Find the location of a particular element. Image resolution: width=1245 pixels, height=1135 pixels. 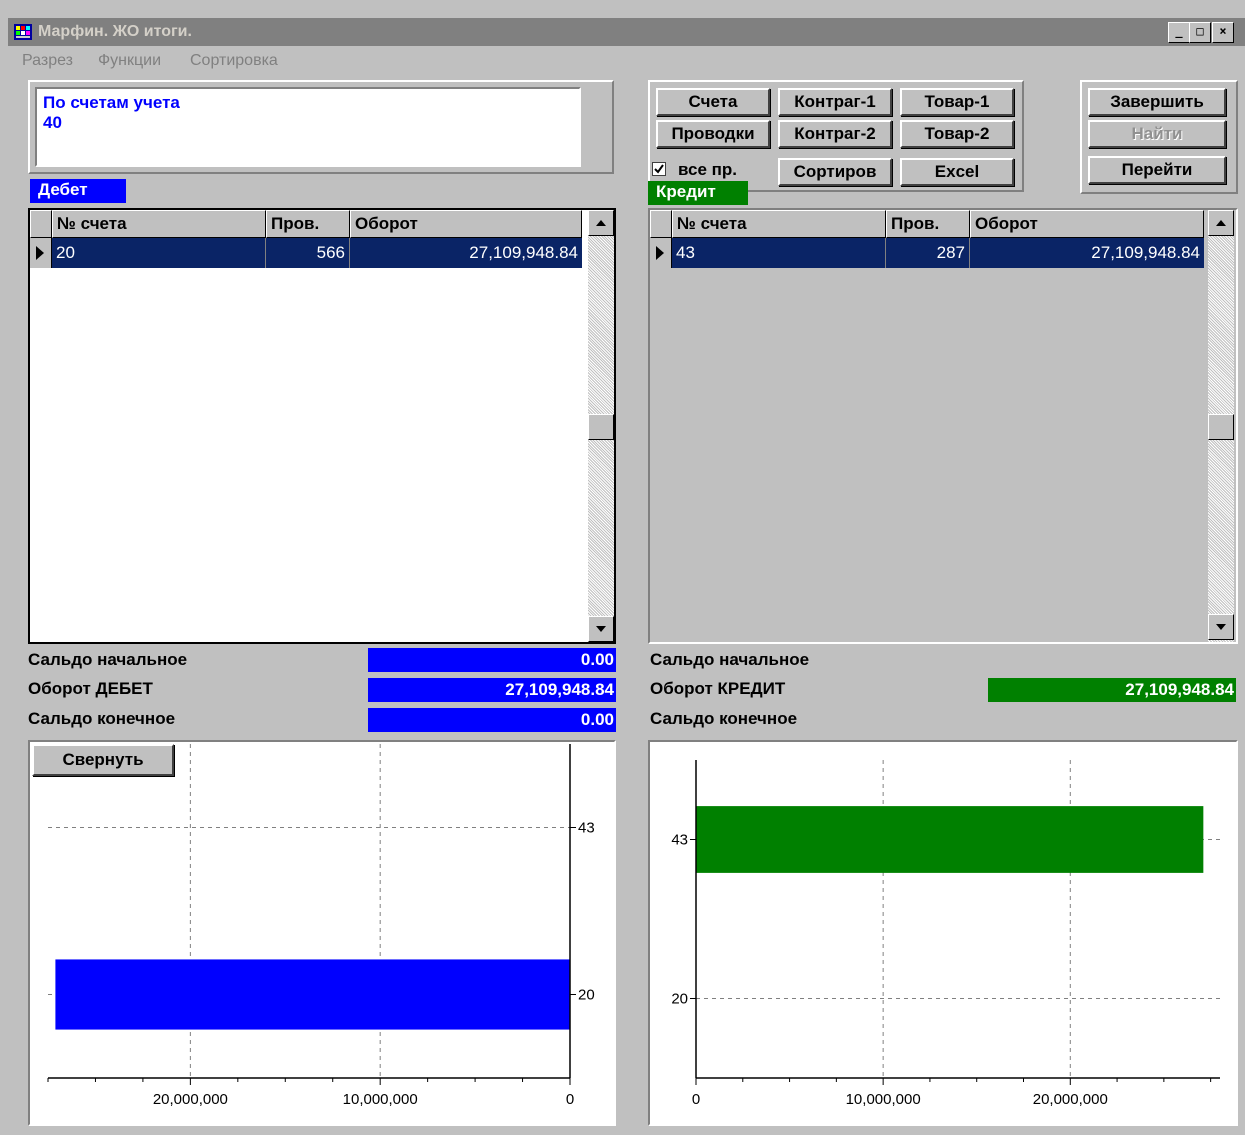

credit-scroll-thumb is located at coordinates (1221, 427).